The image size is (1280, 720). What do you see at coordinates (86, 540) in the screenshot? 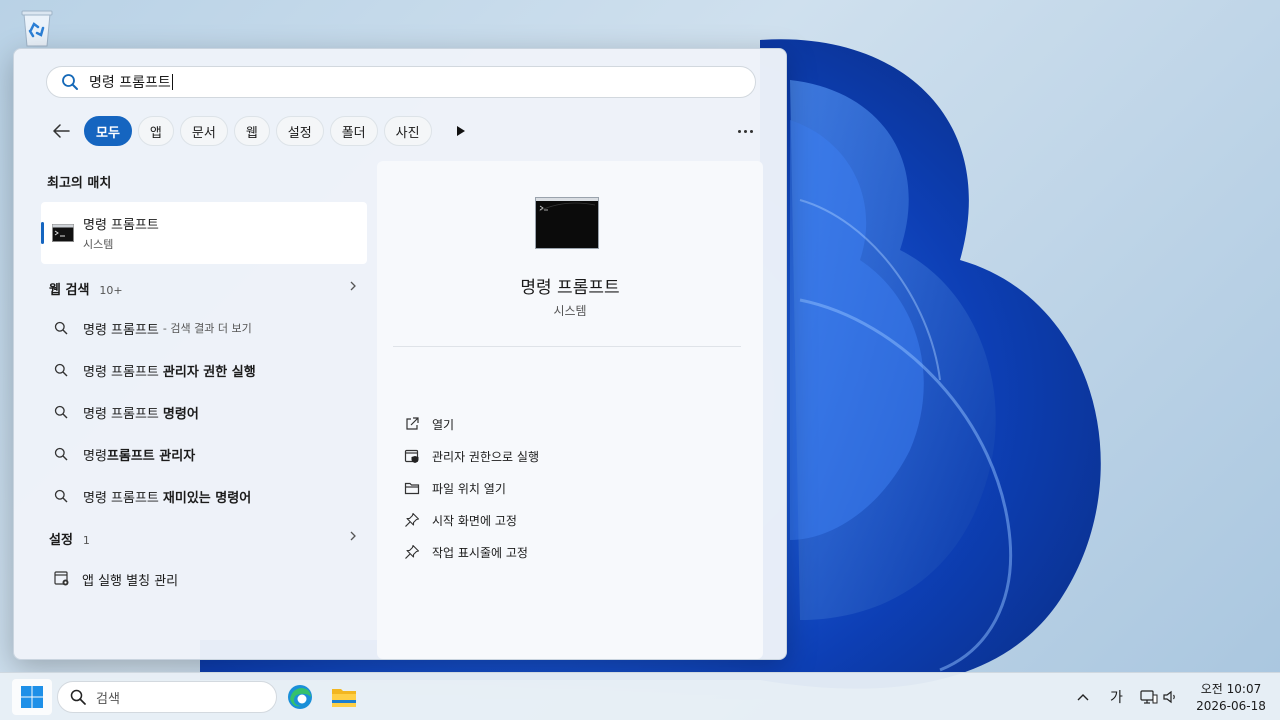
I see `settings-count: 1` at bounding box center [86, 540].